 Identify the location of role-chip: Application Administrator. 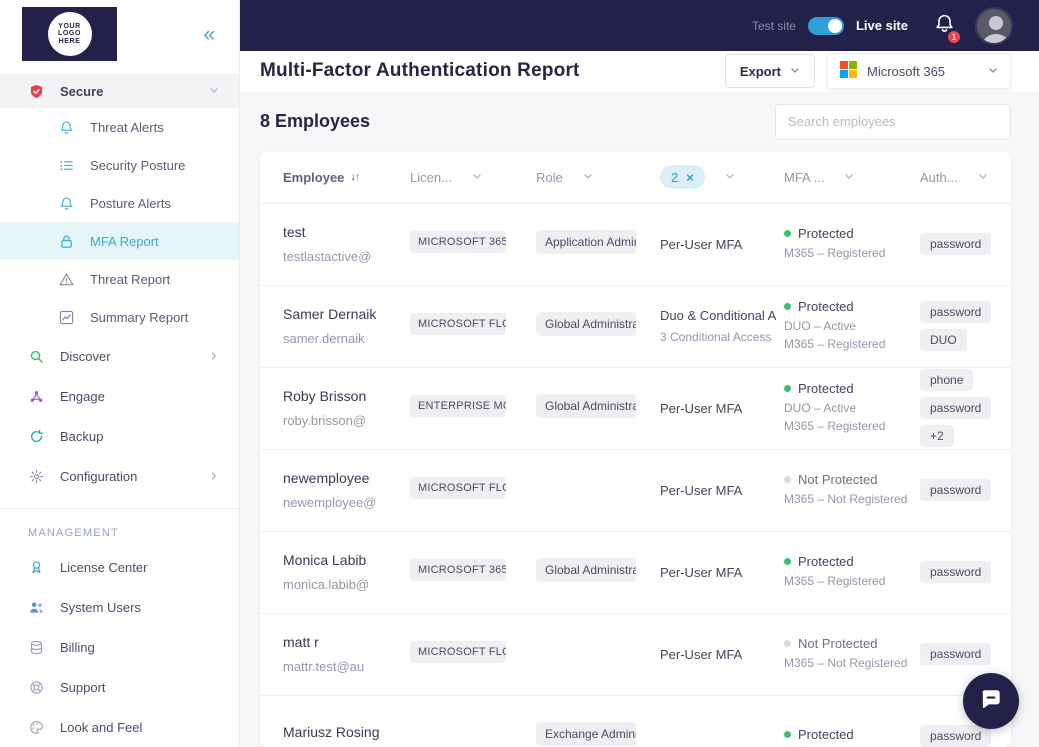
(586, 241).